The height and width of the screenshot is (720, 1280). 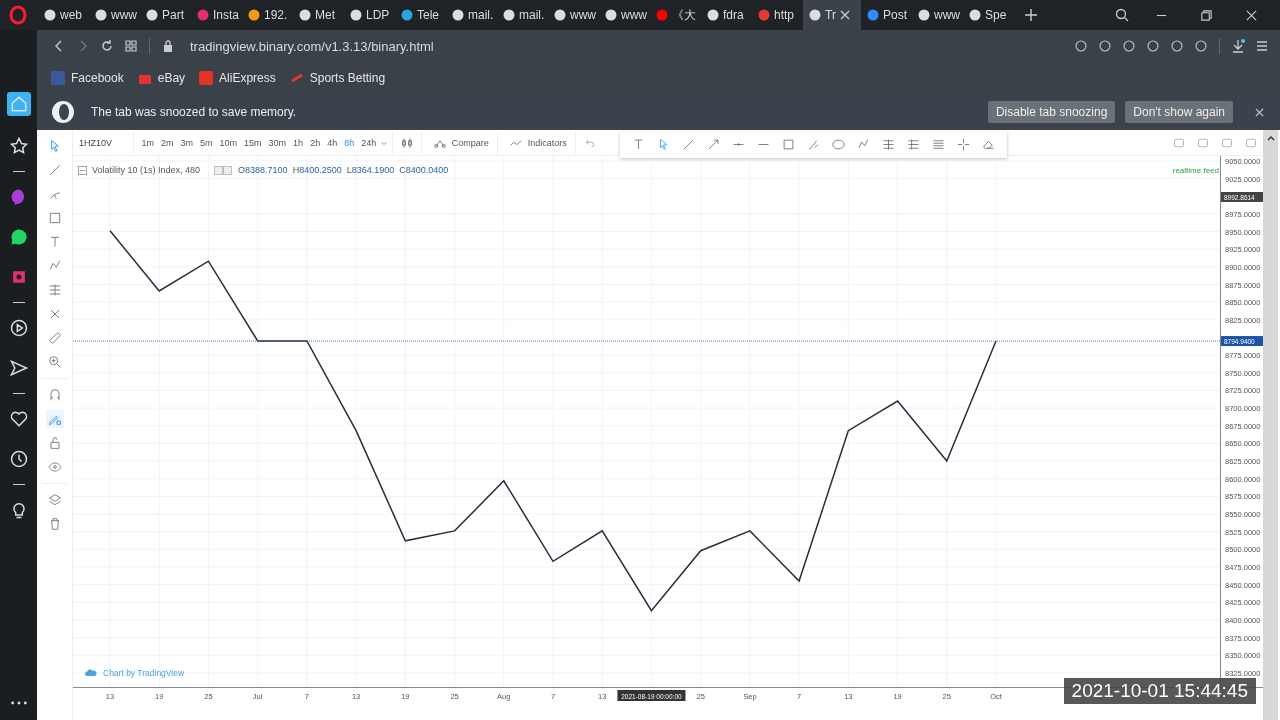 What do you see at coordinates (886, 15) in the screenshot?
I see `browser-tab: Post` at bounding box center [886, 15].